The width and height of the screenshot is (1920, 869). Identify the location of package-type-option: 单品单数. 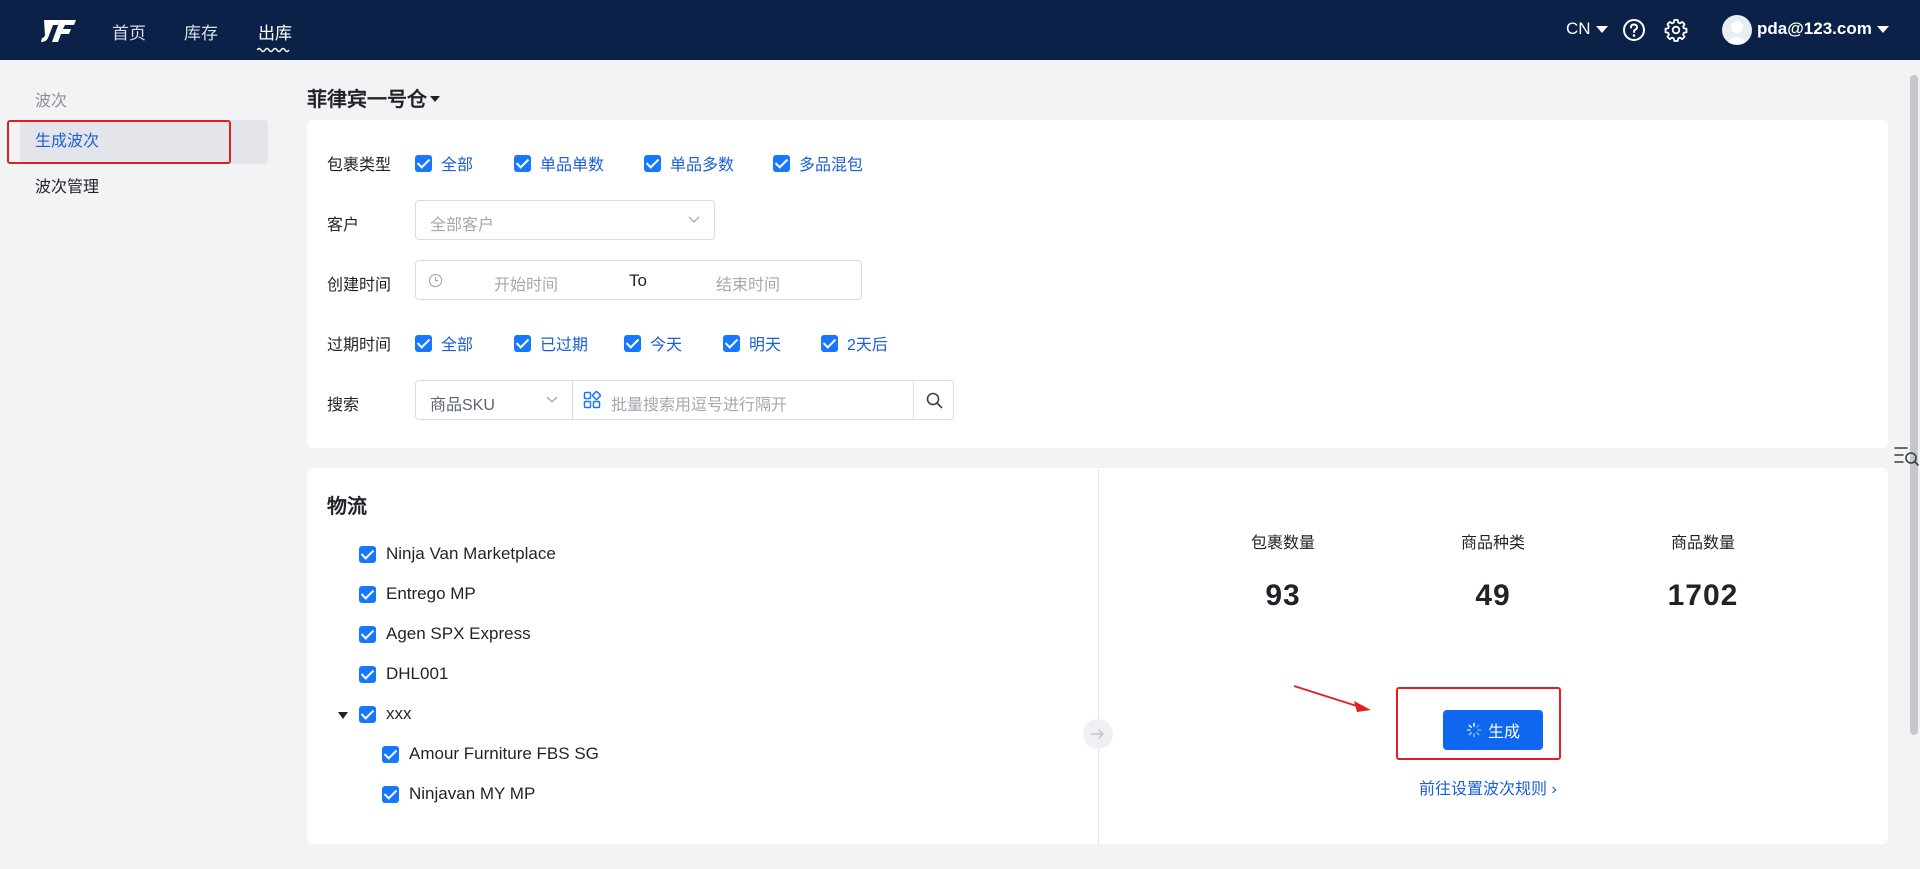
(559, 163).